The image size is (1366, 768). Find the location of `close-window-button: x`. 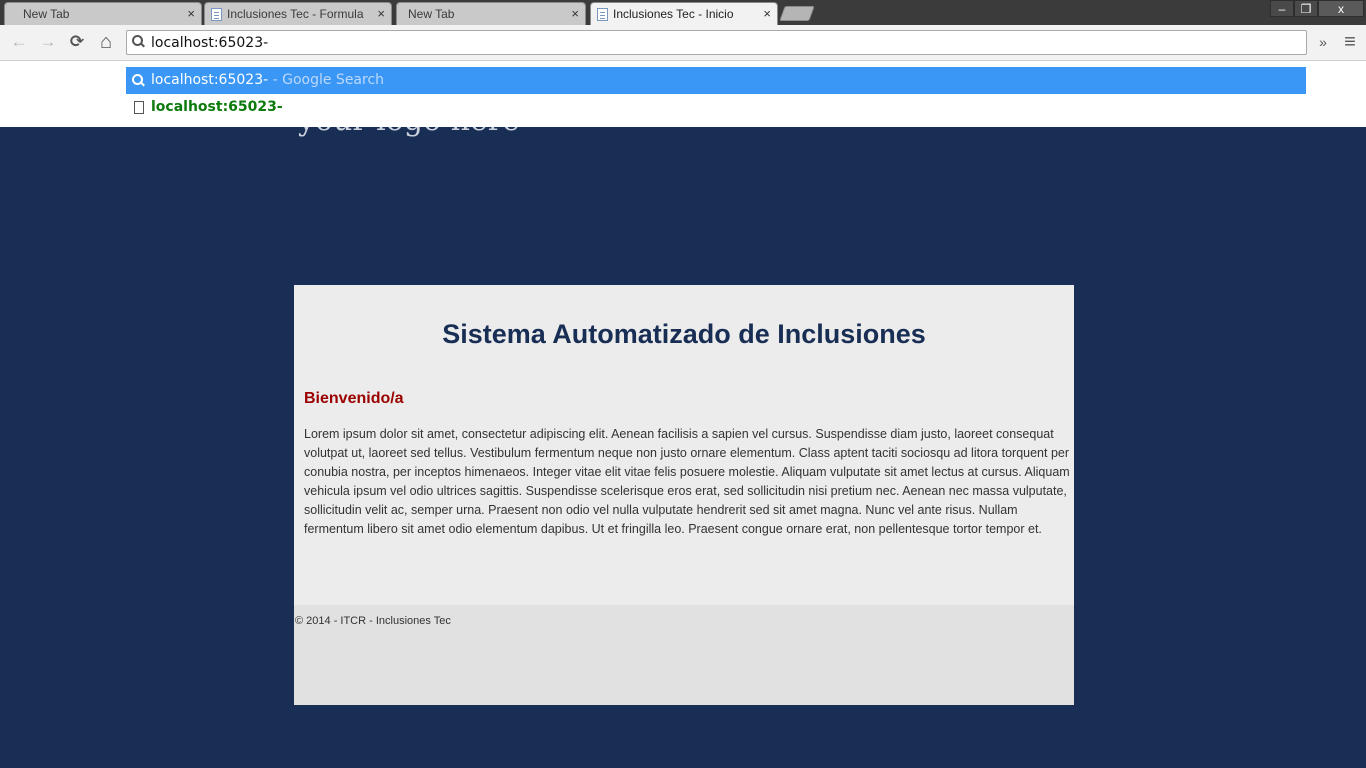

close-window-button: x is located at coordinates (1341, 8).